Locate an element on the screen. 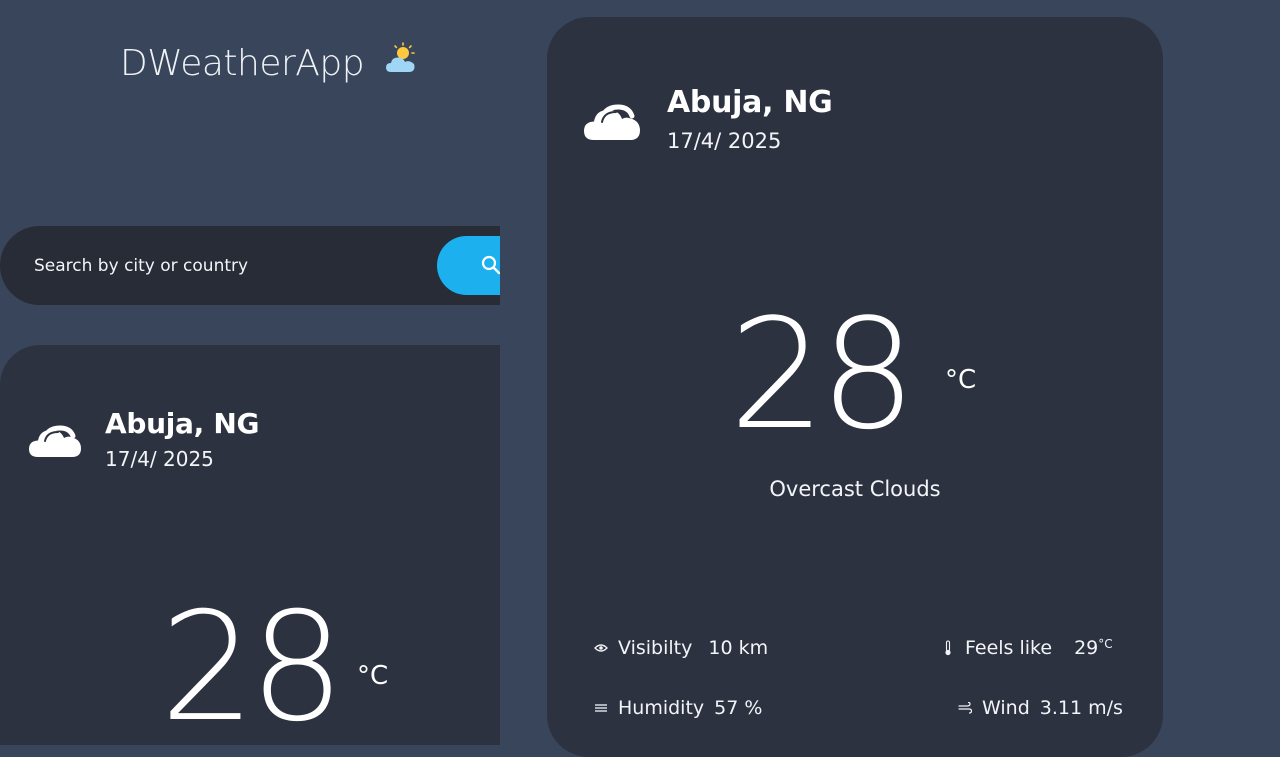 Image resolution: width=1280 pixels, height=757 pixels. visibility-detail: Visibilty 10 km is located at coordinates (681, 648).